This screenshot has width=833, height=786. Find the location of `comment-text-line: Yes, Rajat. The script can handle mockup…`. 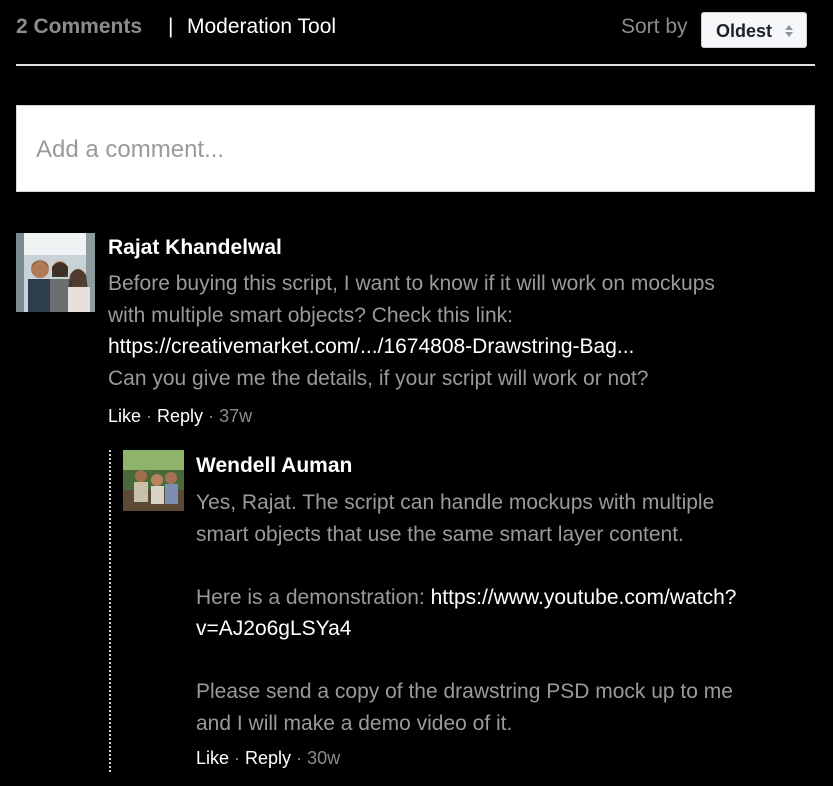

comment-text-line: Yes, Rajat. The script can handle mockup… is located at coordinates (455, 502).